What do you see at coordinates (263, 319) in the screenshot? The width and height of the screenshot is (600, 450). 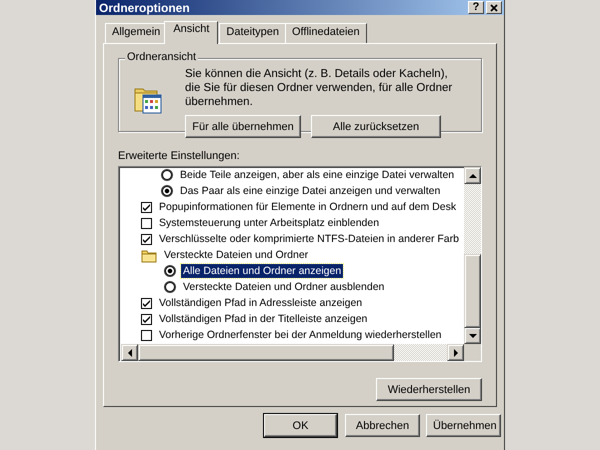 I see `setting-item: Vollständigen Pfad in der Titelleiste anzeigen` at bounding box center [263, 319].